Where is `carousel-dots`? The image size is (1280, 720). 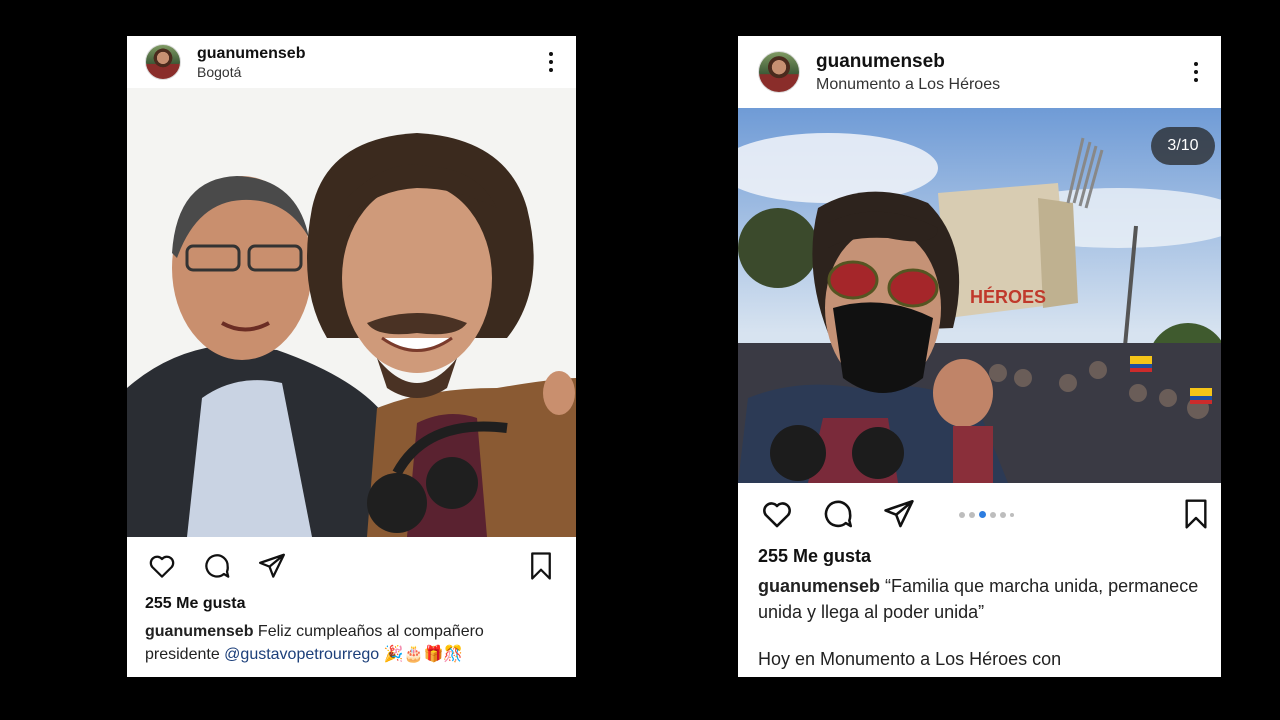
carousel-dots is located at coordinates (986, 514).